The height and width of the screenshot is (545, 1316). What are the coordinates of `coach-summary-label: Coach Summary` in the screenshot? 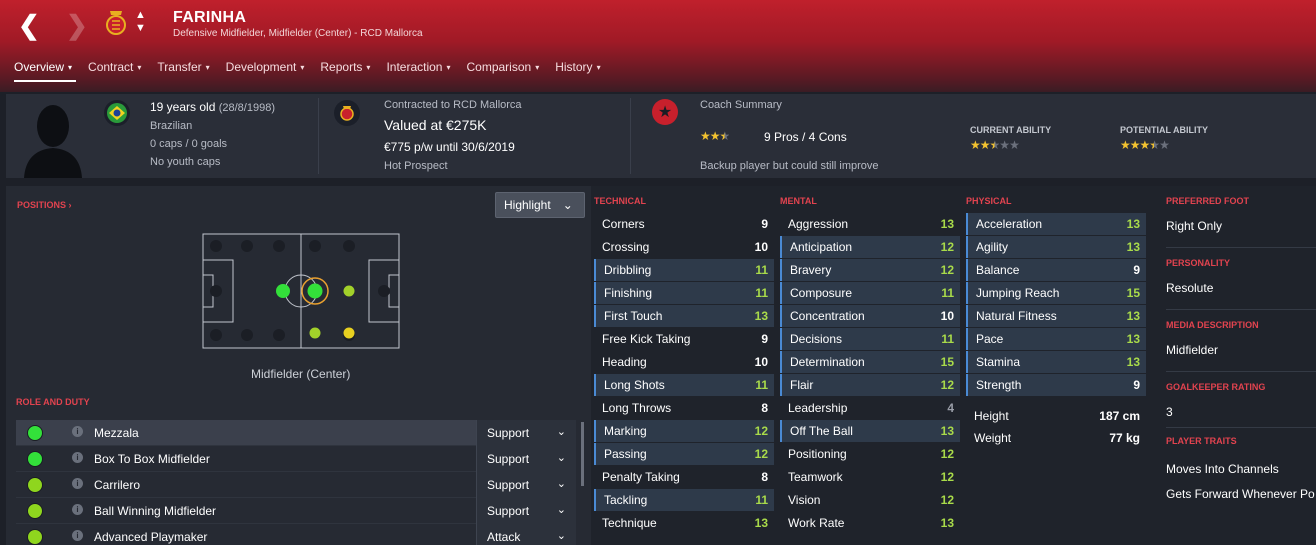 It's located at (741, 105).